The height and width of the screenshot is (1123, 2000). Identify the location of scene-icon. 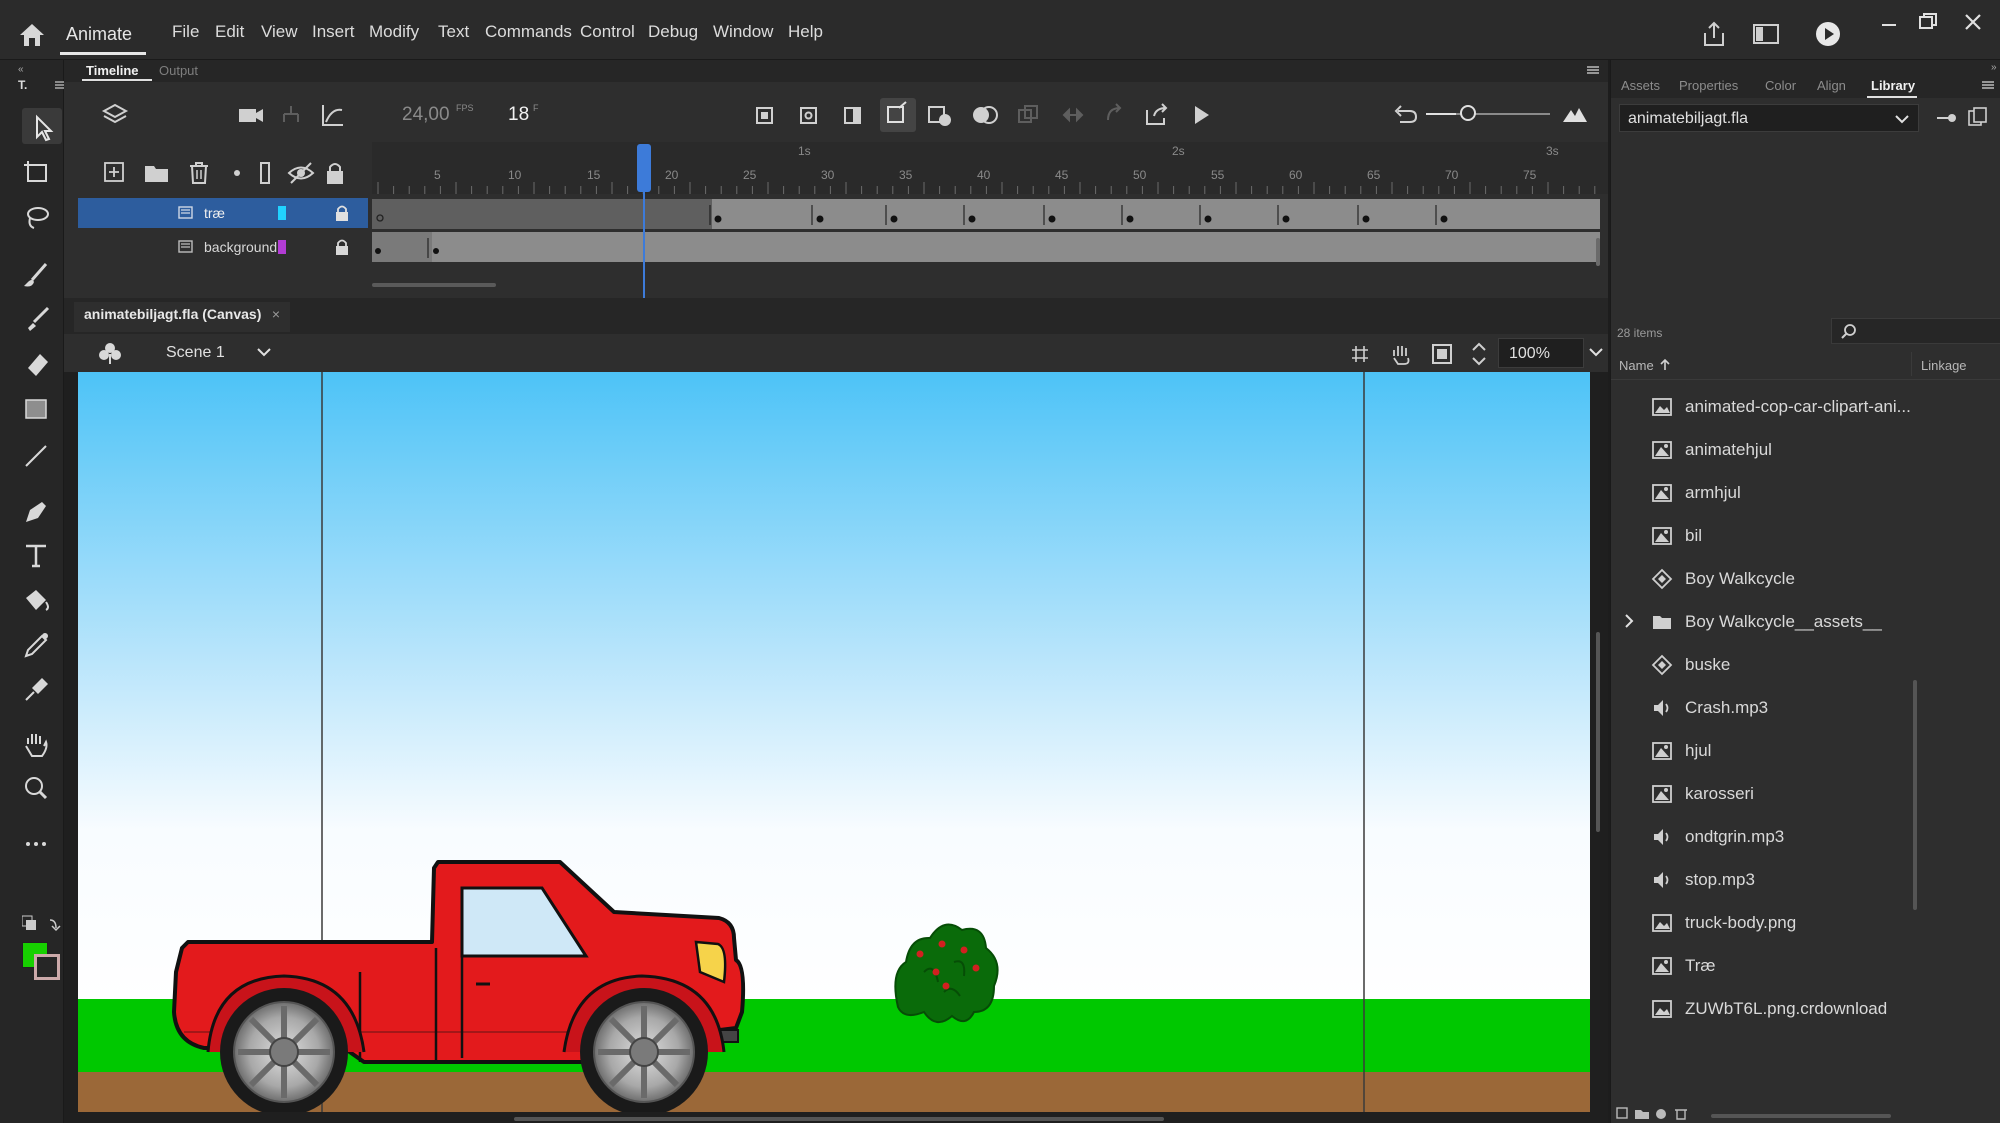
(110, 353).